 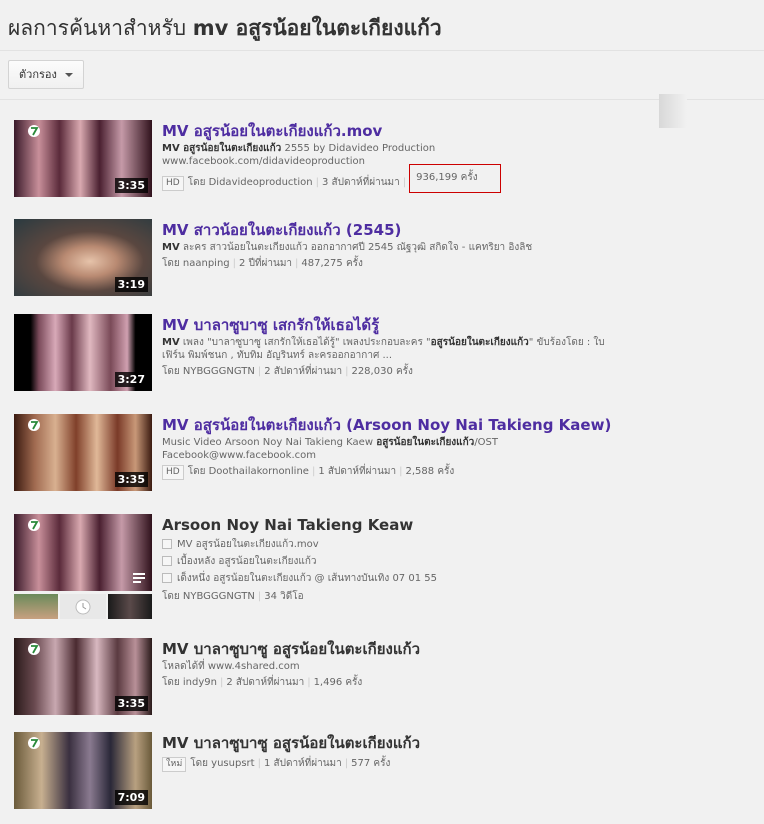 What do you see at coordinates (332, 263) in the screenshot?
I see `view-count: 487,275 ครั้ง` at bounding box center [332, 263].